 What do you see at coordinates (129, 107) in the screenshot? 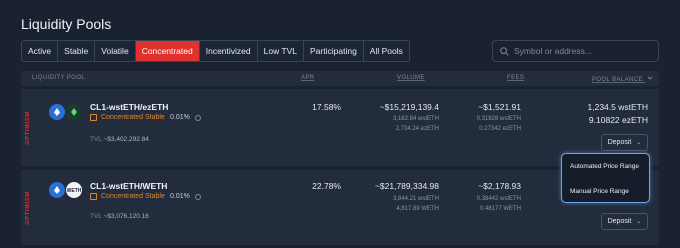
I see `pool-name: CL1-wstETH/ezETH` at bounding box center [129, 107].